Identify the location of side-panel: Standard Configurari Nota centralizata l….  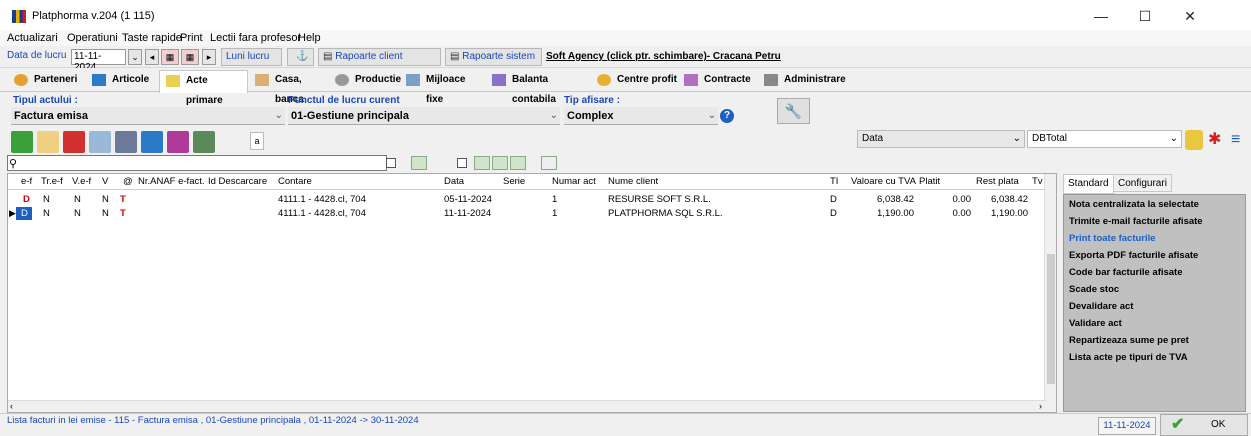
(1154, 294).